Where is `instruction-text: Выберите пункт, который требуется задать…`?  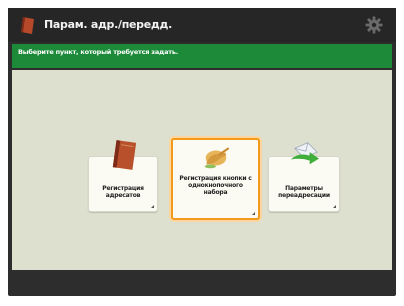 instruction-text: Выберите пункт, который требуется задать… is located at coordinates (98, 52).